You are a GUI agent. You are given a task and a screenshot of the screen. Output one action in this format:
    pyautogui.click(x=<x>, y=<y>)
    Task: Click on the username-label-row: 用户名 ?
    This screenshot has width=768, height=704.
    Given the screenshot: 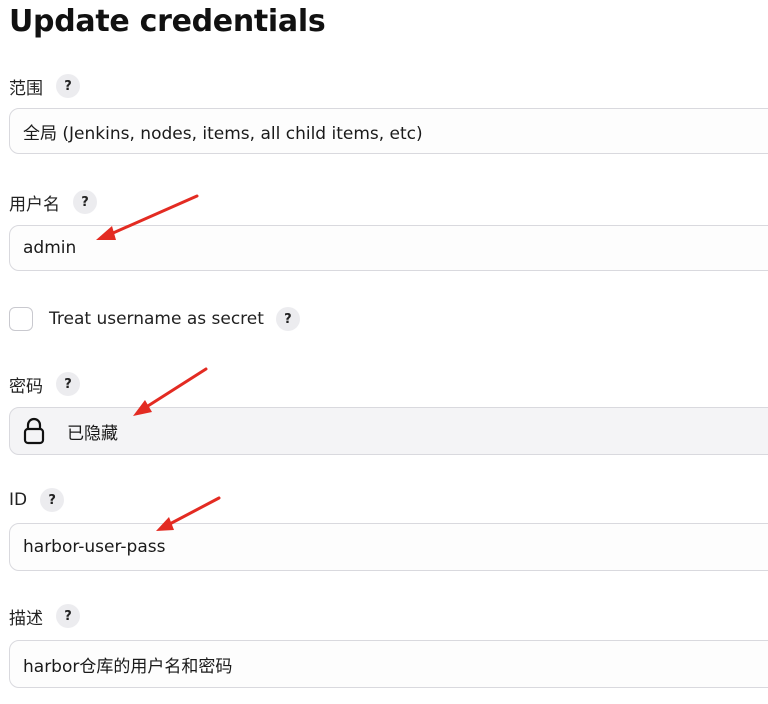 What is the action you would take?
    pyautogui.click(x=53, y=202)
    